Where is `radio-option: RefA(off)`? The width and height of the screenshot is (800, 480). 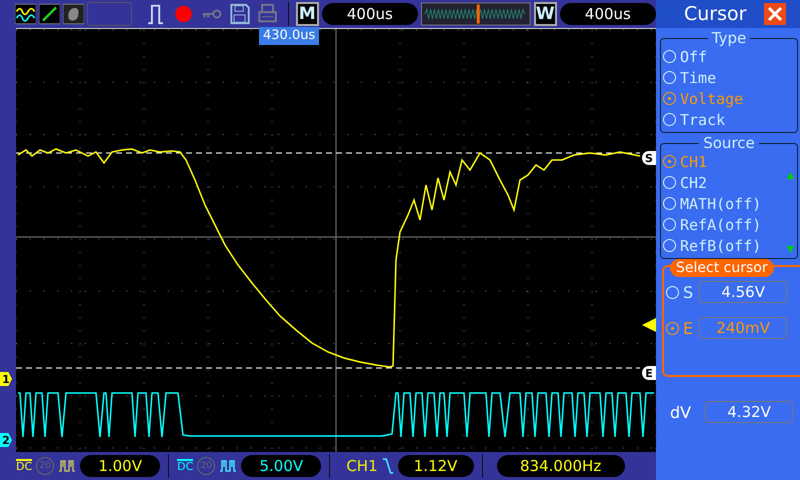 radio-option: RefA(off) is located at coordinates (712, 224).